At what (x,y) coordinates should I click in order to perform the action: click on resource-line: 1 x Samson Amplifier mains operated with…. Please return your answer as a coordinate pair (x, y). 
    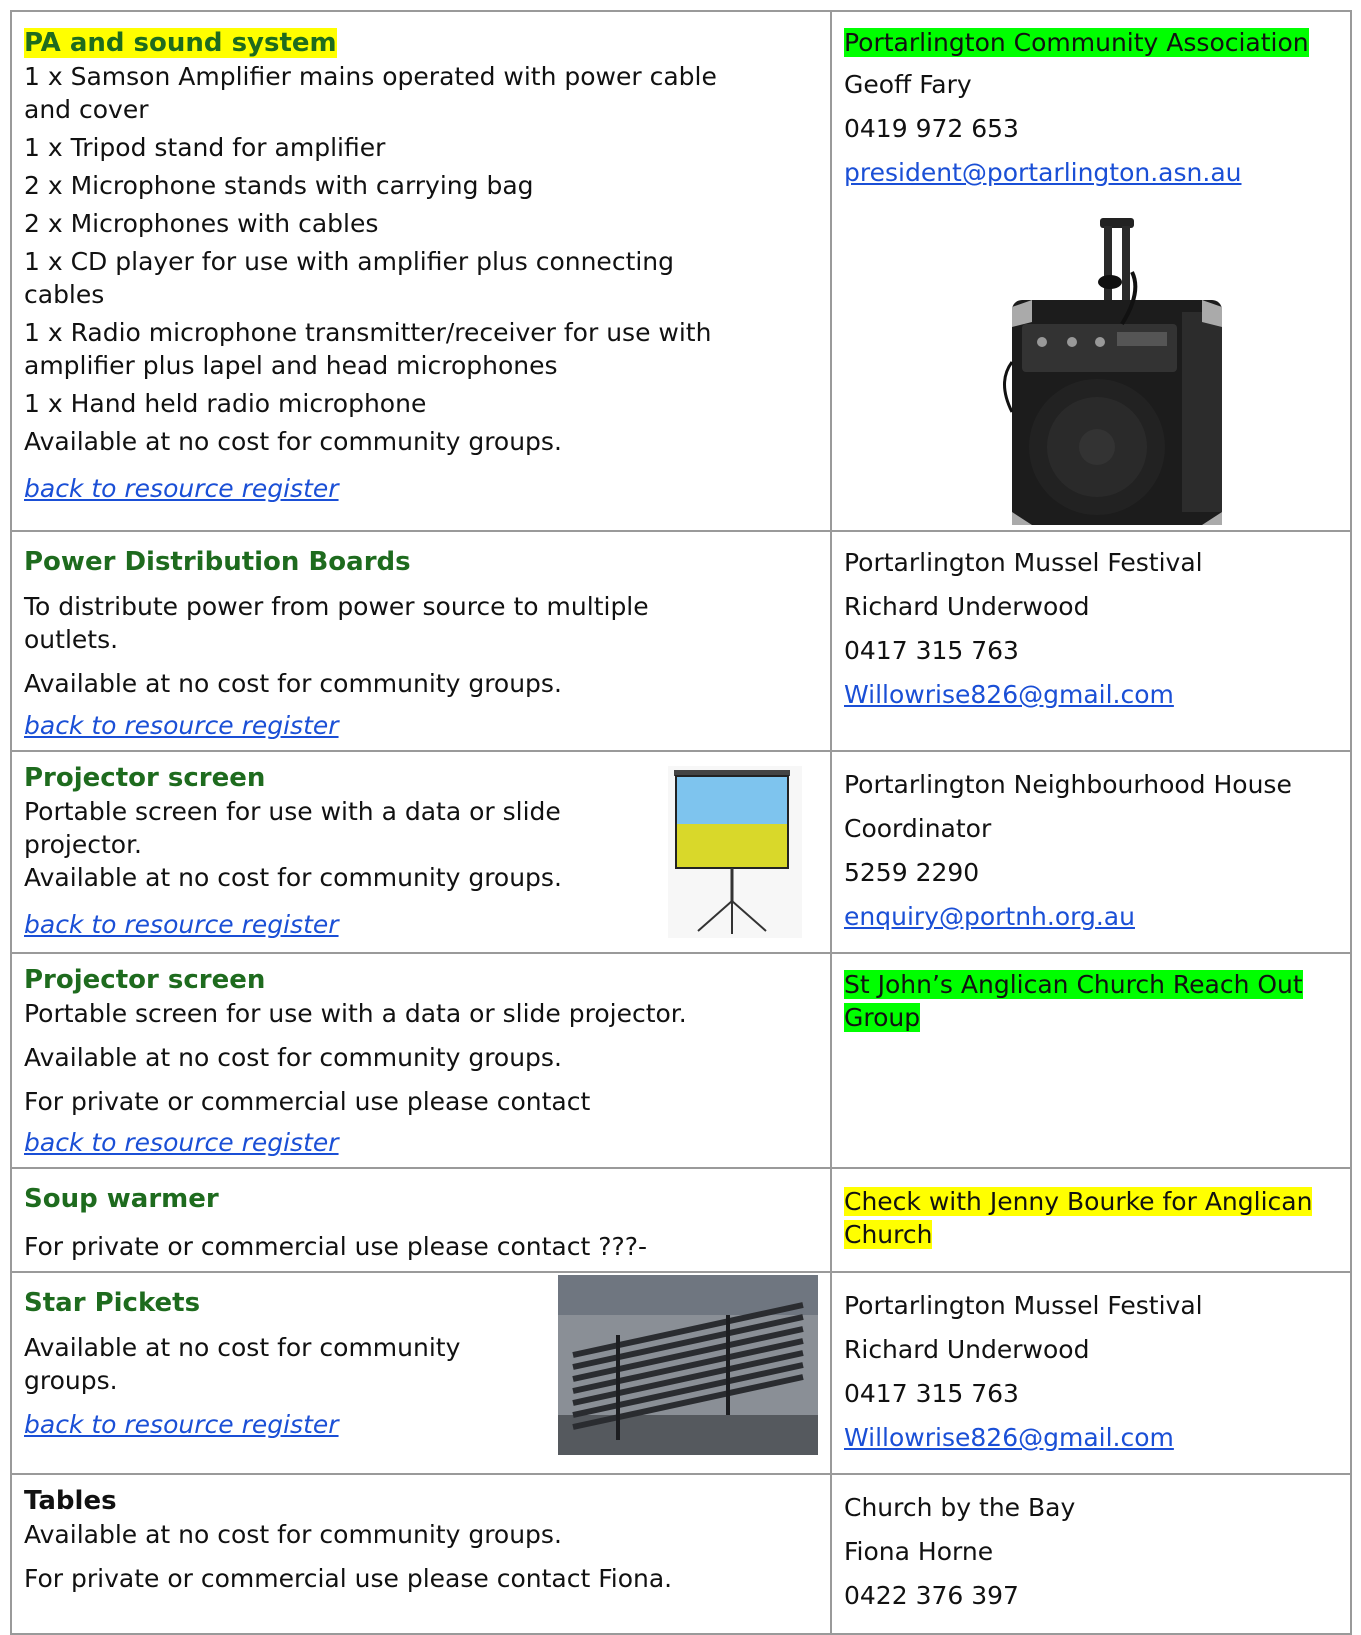
    Looking at the image, I should click on (370, 93).